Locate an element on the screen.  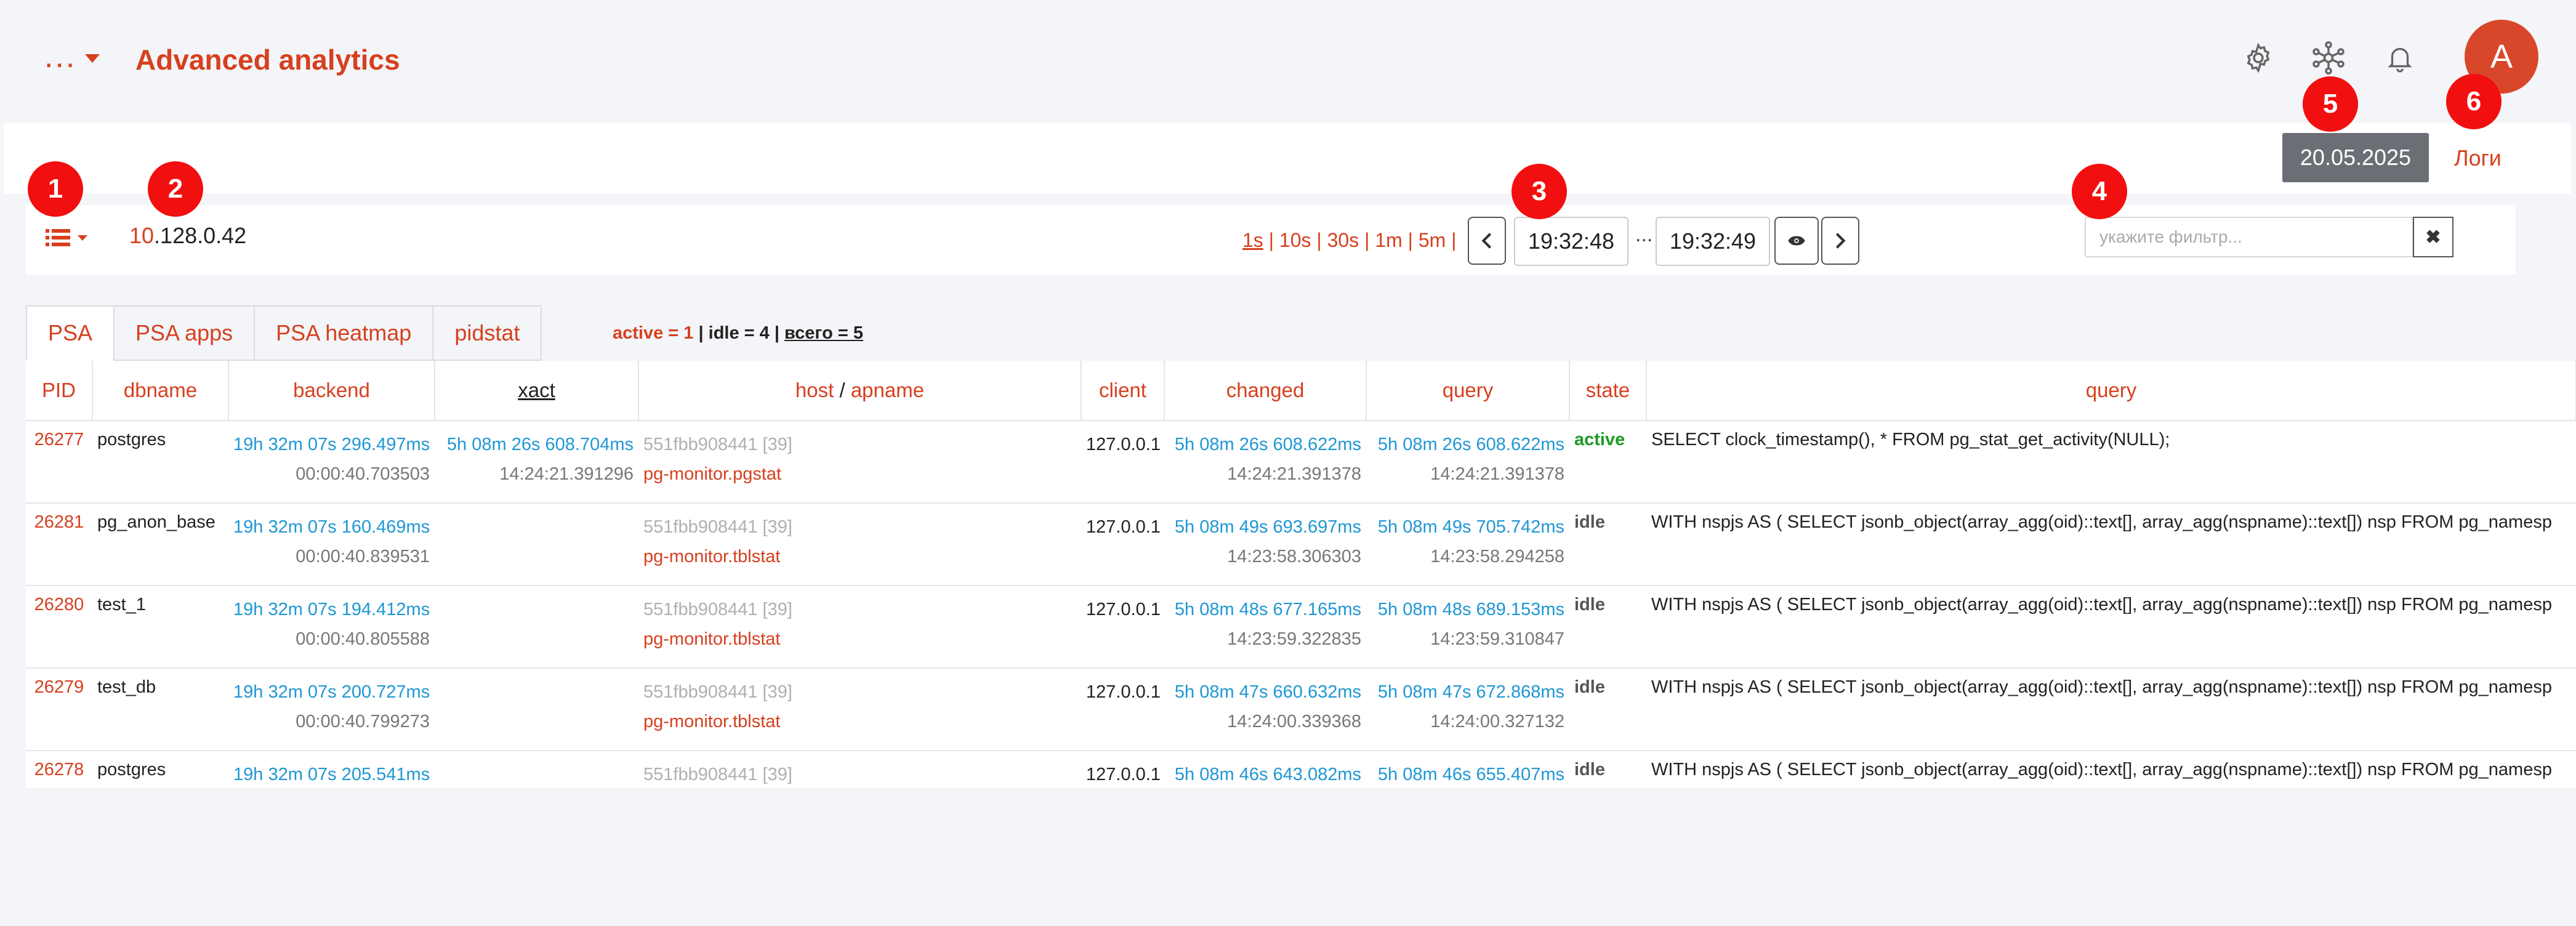
row-query-duration: 5h 08m 47s 672.868ms 14:24:00.327132 is located at coordinates (1467, 709).